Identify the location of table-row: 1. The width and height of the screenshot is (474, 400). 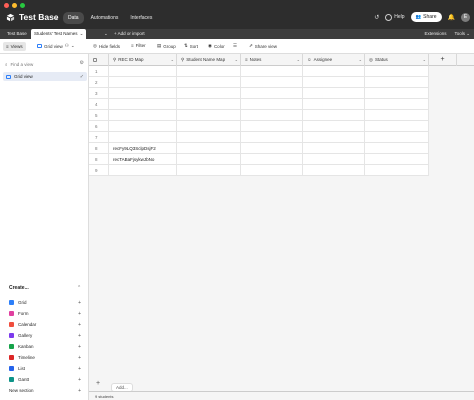
(259, 71).